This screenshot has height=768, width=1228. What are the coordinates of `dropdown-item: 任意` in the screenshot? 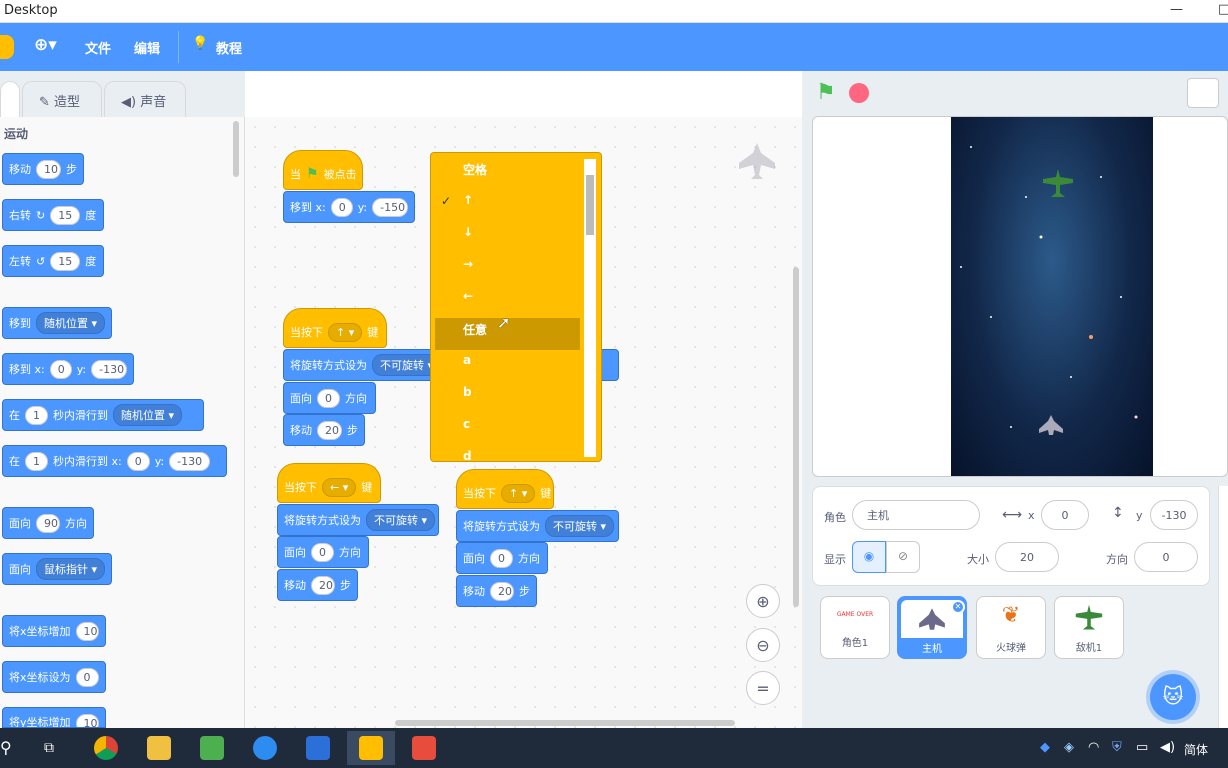 It's located at (475, 329).